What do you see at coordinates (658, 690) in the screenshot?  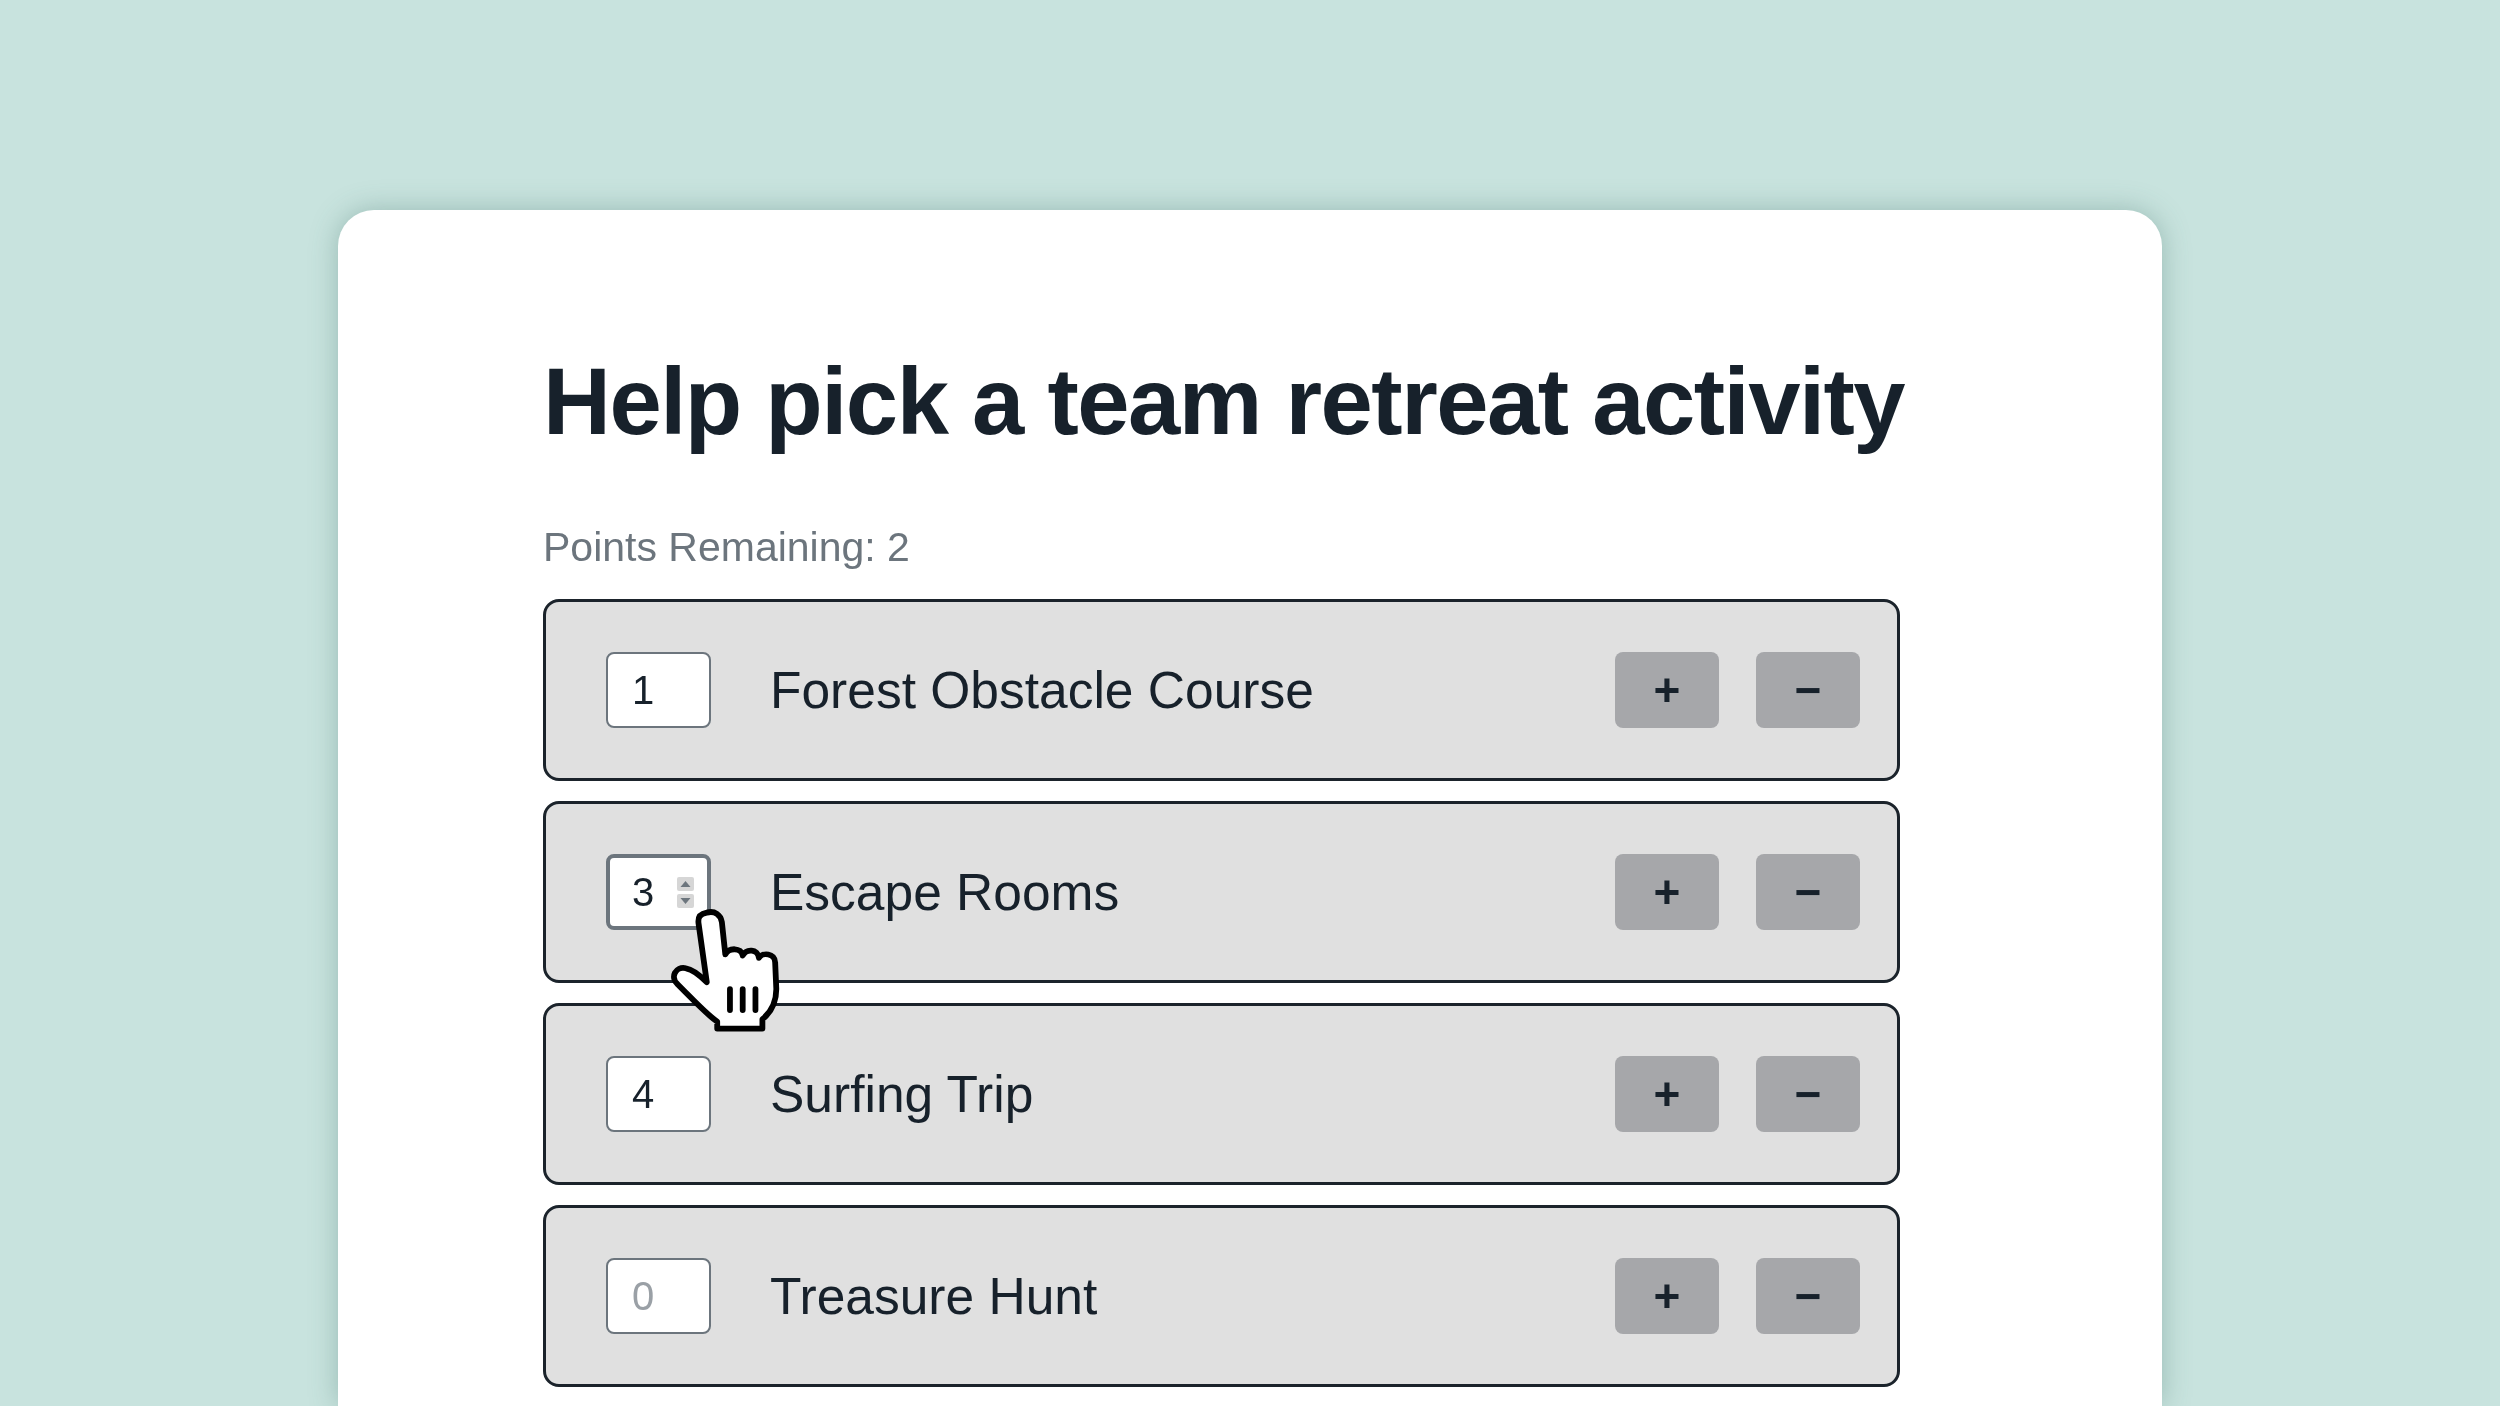 I see `number-input: 1` at bounding box center [658, 690].